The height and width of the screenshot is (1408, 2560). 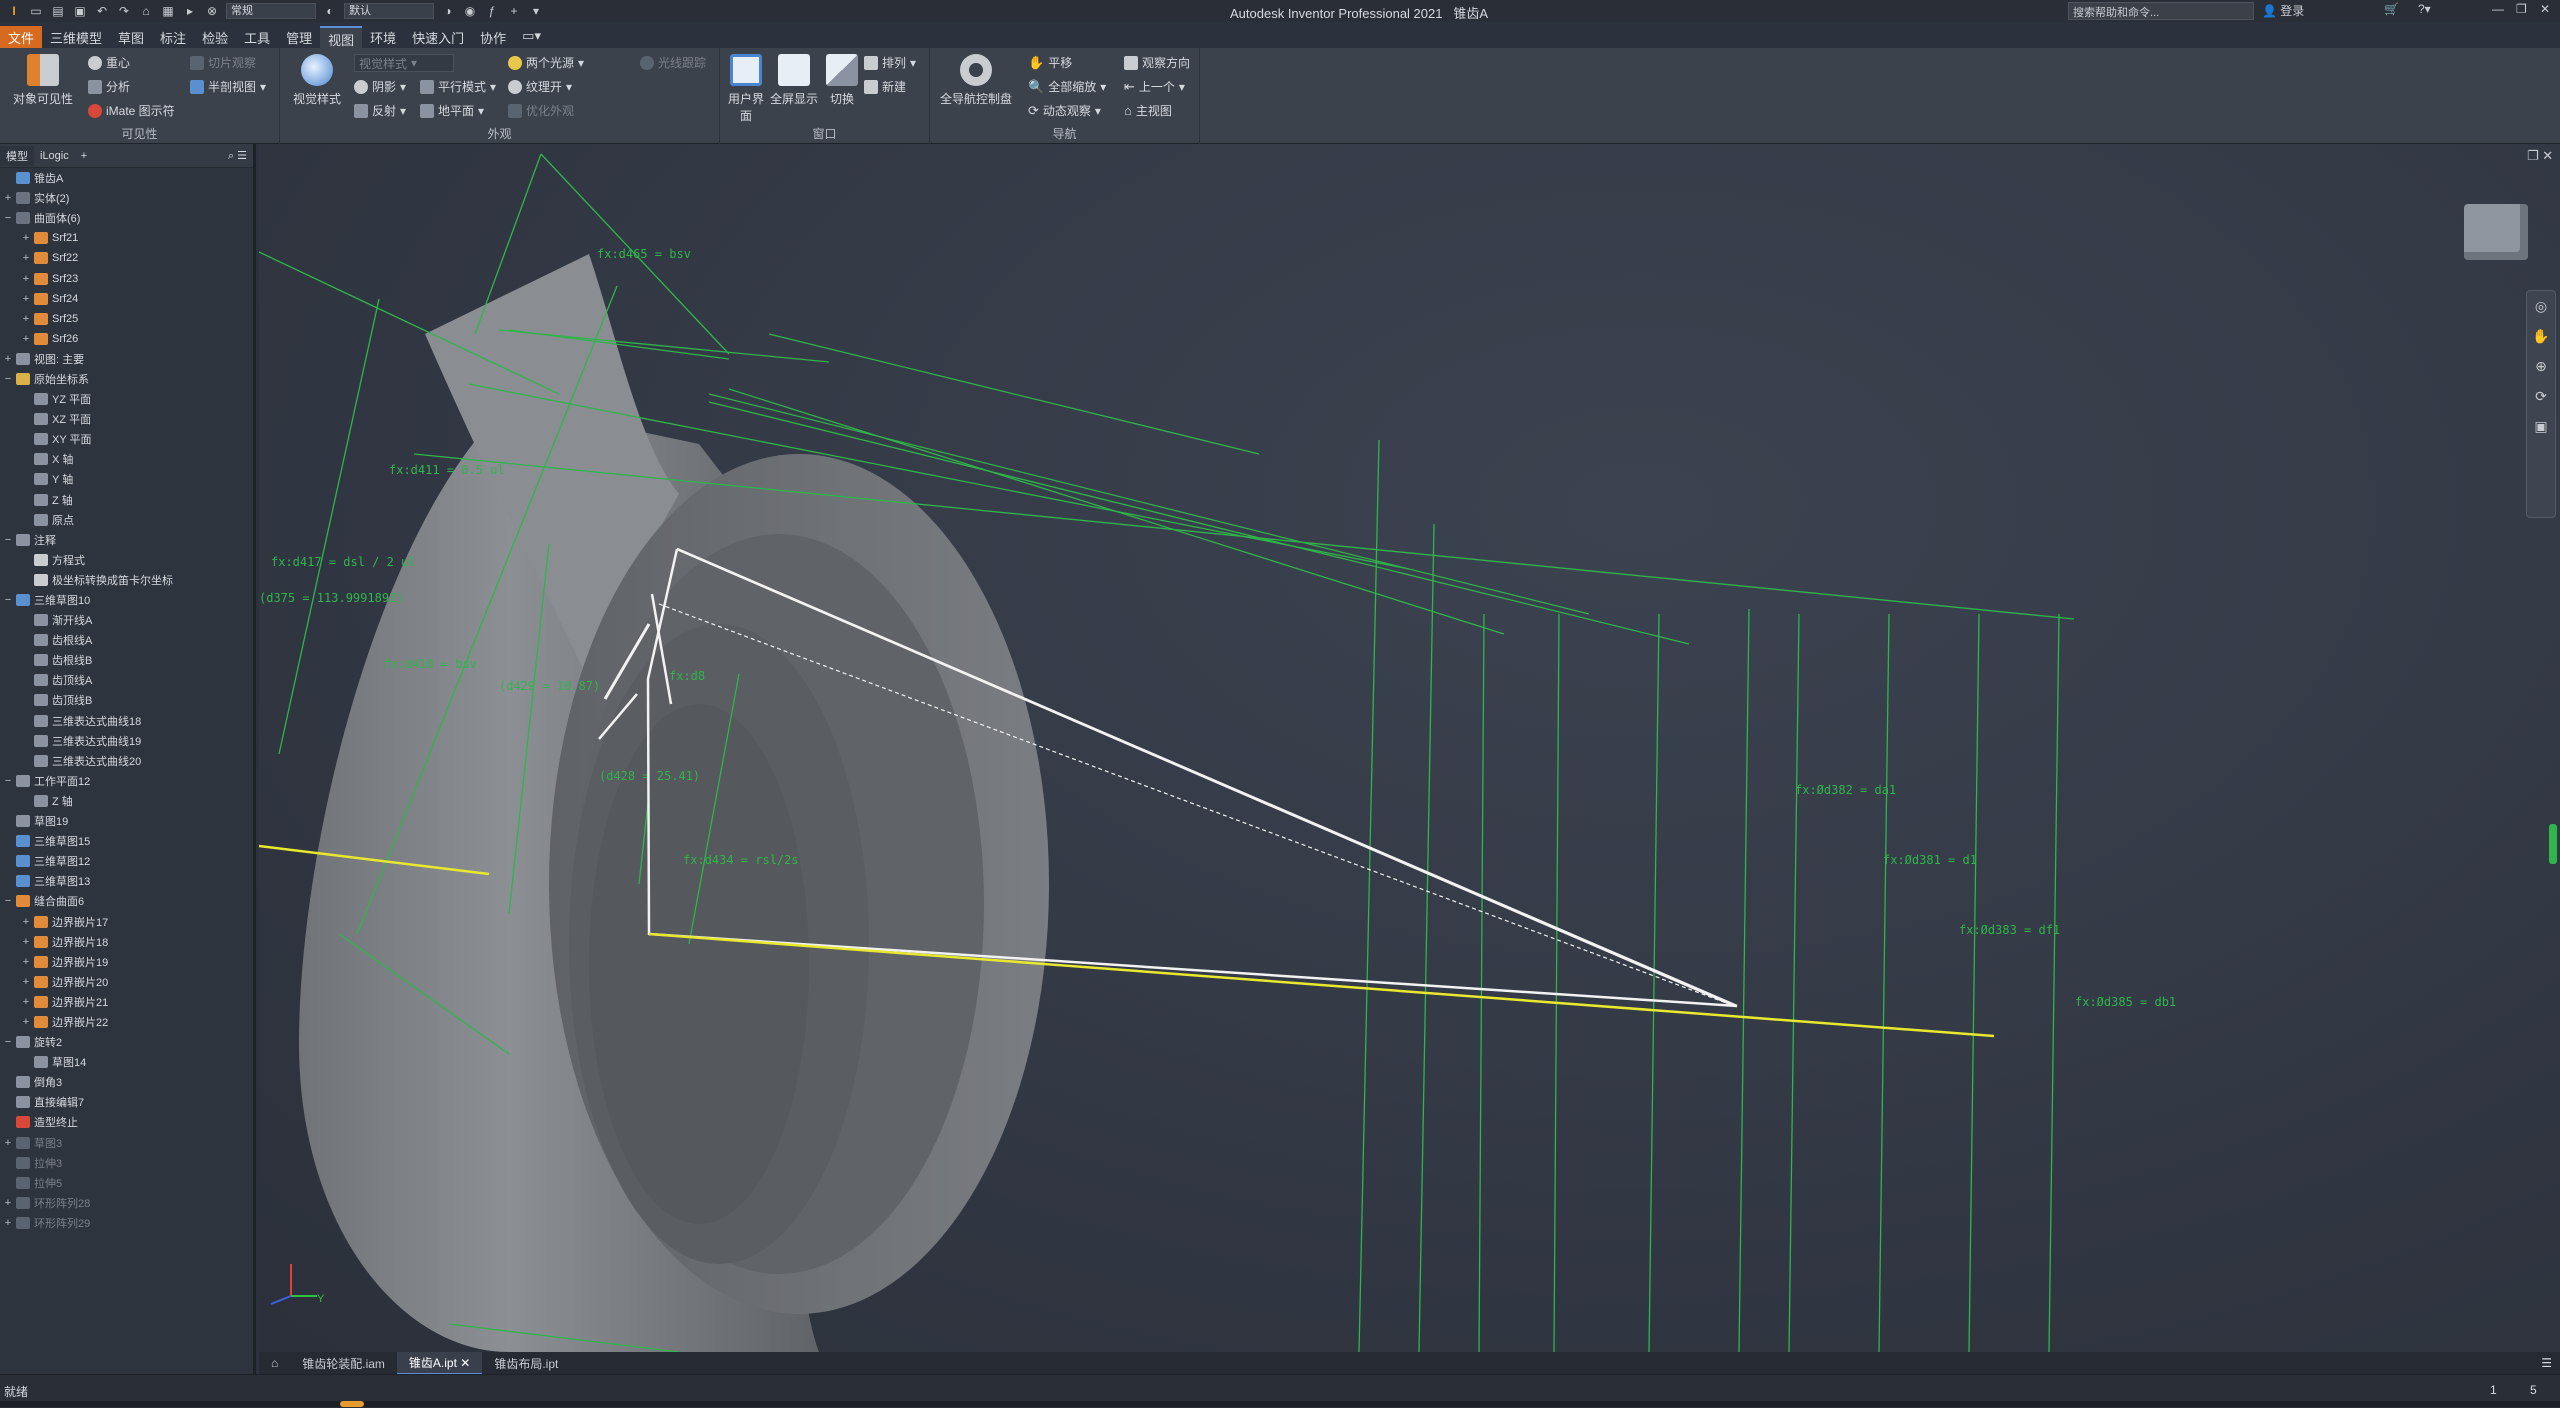 I want to click on stop-icon: ⊗, so click(x=212, y=11).